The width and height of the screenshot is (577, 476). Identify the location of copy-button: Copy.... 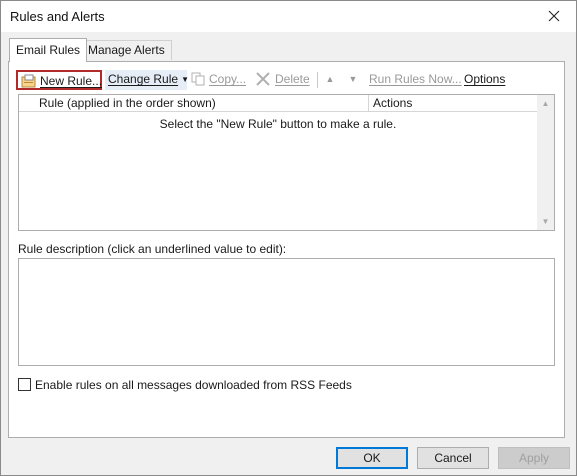
(218, 80).